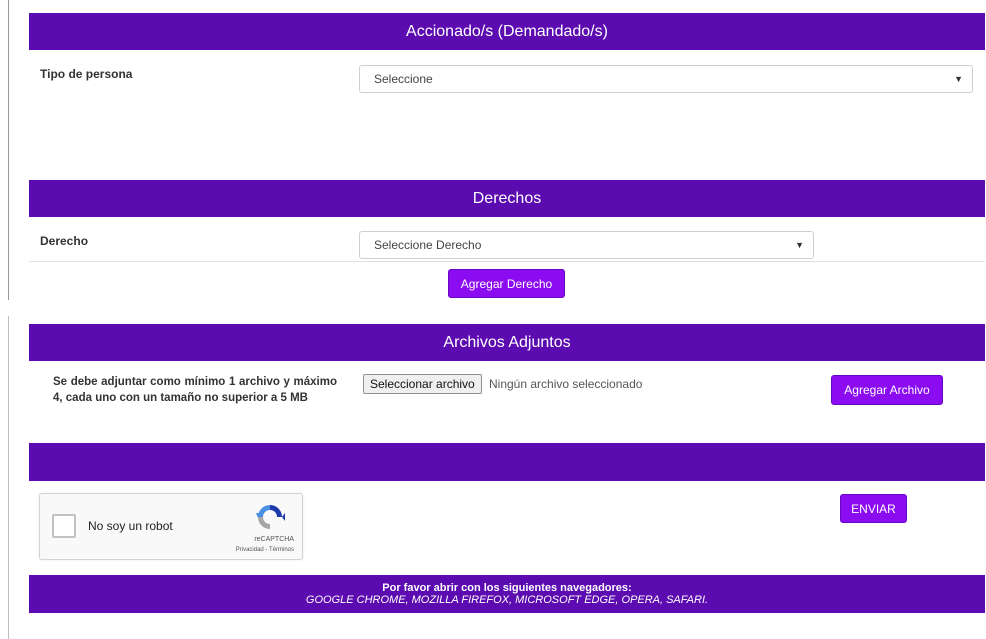 Image resolution: width=986 pixels, height=639 pixels. Describe the element at coordinates (507, 462) in the screenshot. I see `section-header-empty` at that location.